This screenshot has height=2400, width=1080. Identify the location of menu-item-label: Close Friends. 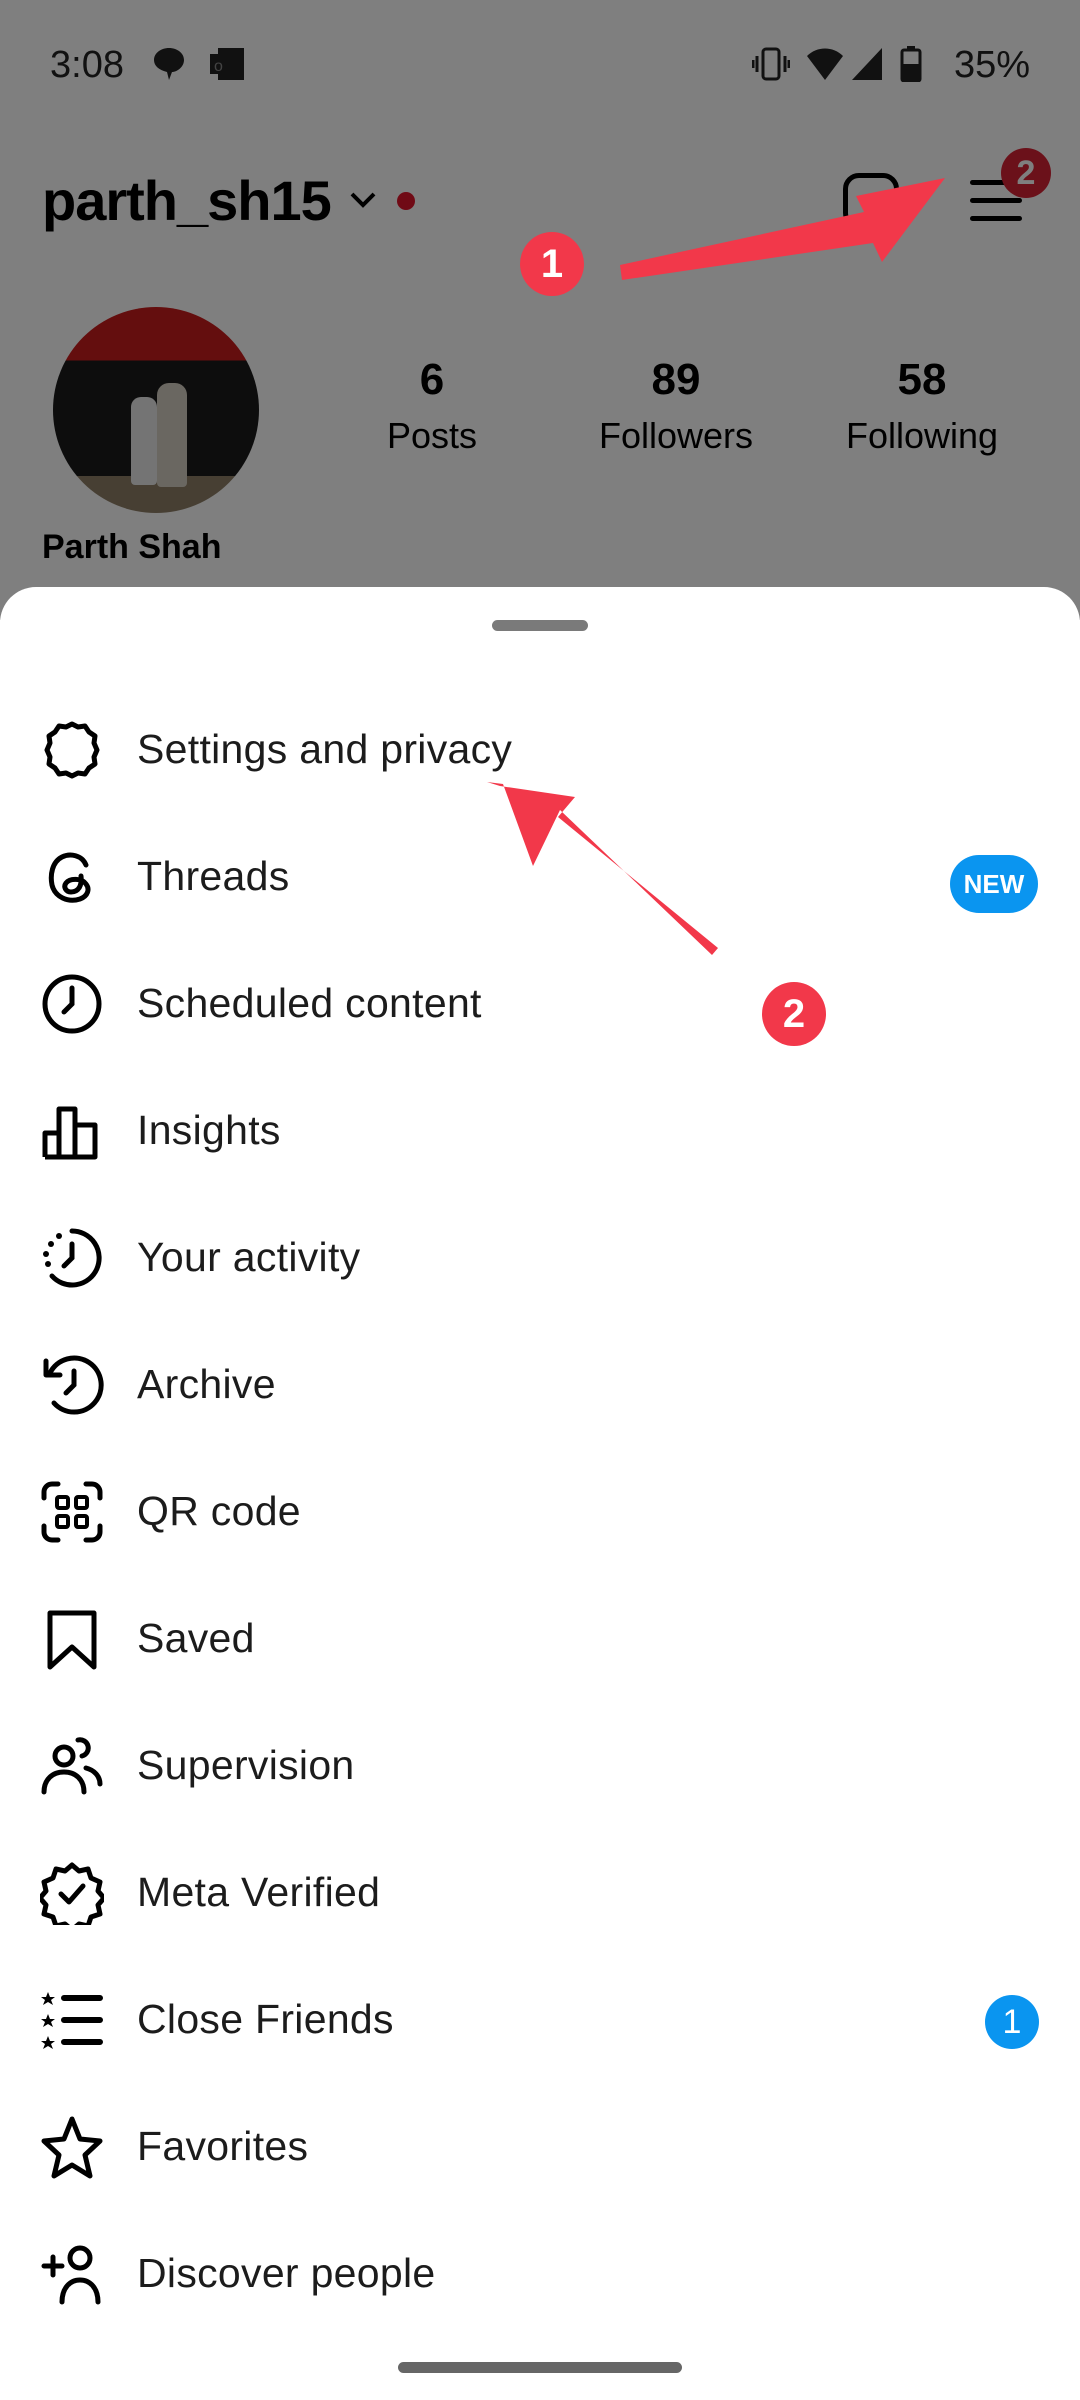
(265, 2019).